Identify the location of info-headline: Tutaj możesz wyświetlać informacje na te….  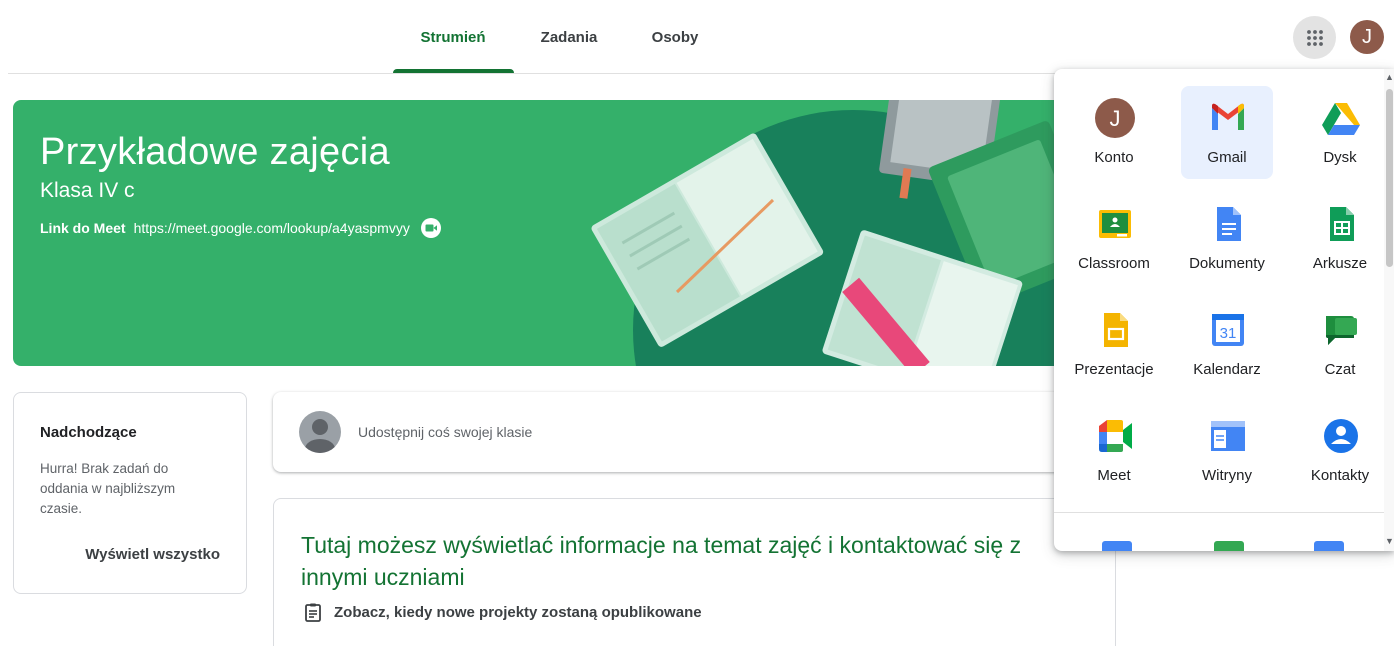
(661, 561).